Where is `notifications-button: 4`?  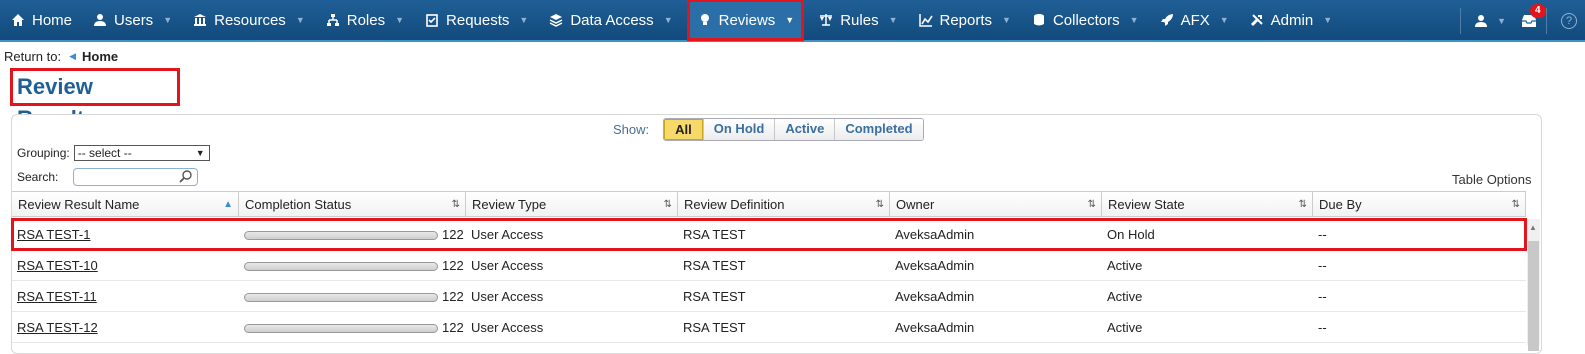 notifications-button: 4 is located at coordinates (1533, 16).